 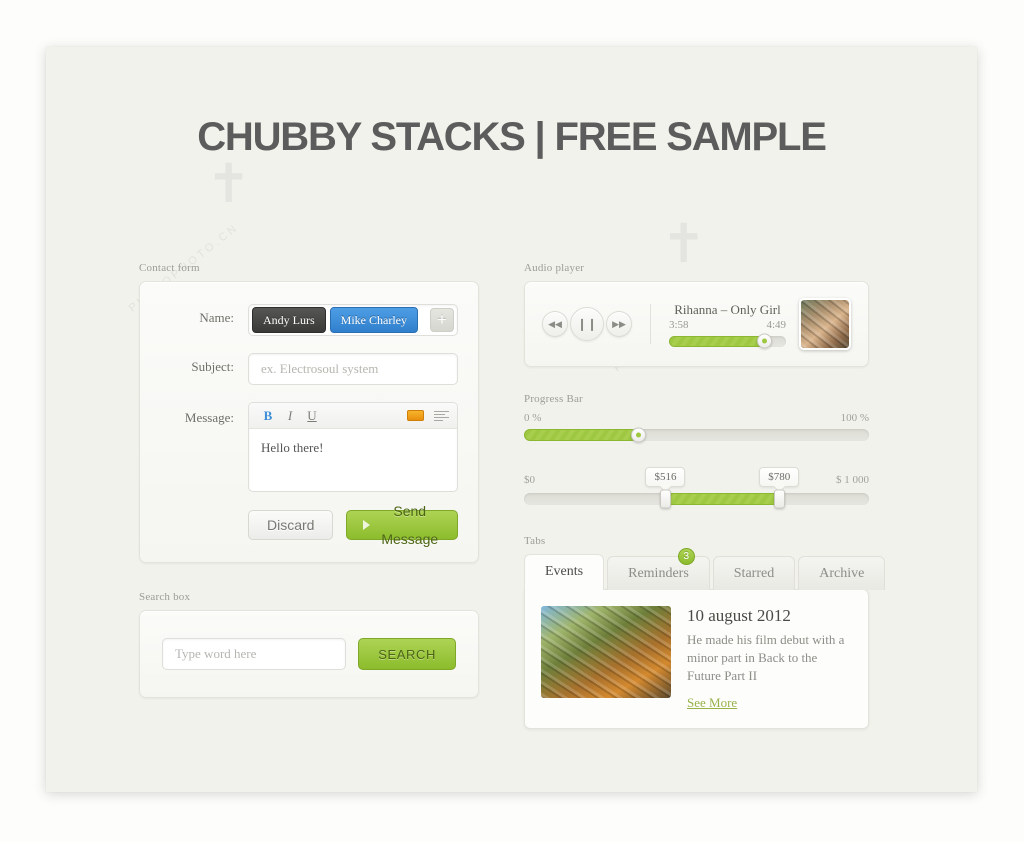 What do you see at coordinates (739, 615) in the screenshot?
I see `event-title: 10 august 2012` at bounding box center [739, 615].